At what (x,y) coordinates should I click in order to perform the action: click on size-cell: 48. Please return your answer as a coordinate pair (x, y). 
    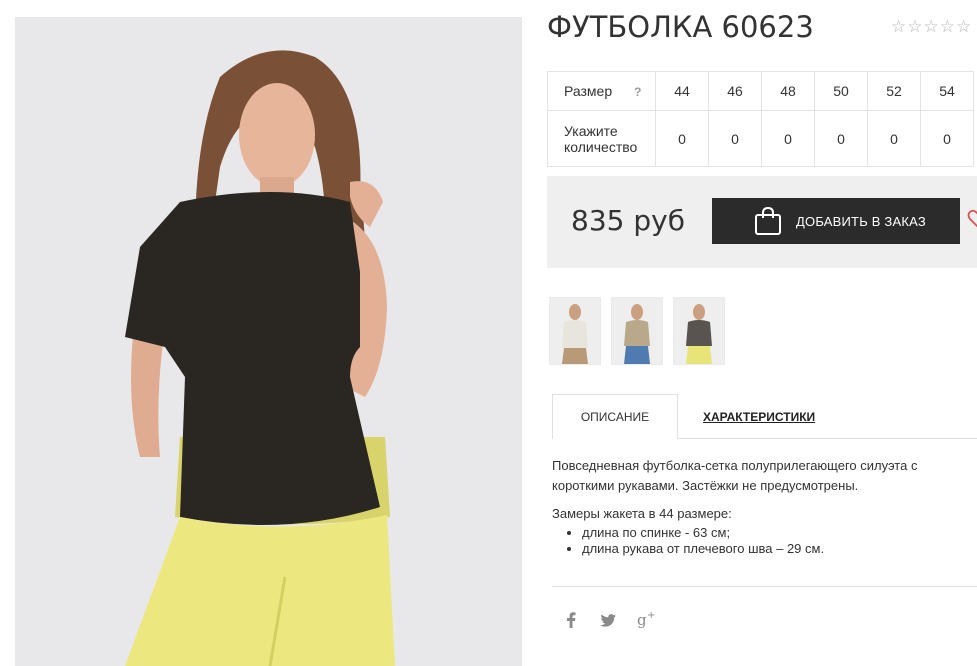
    Looking at the image, I should click on (788, 91).